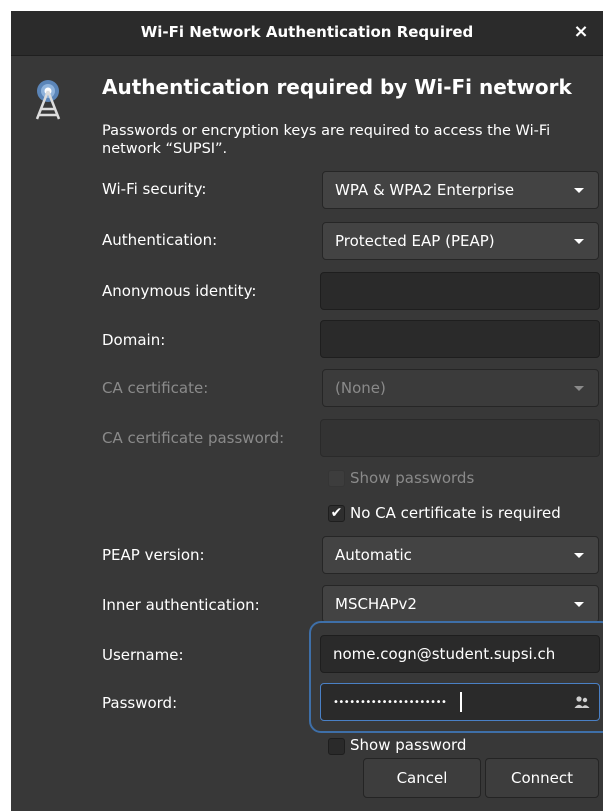 The width and height of the screenshot is (614, 811). Describe the element at coordinates (193, 438) in the screenshot. I see `ca-certificate-password-label: CA certificate password:` at that location.